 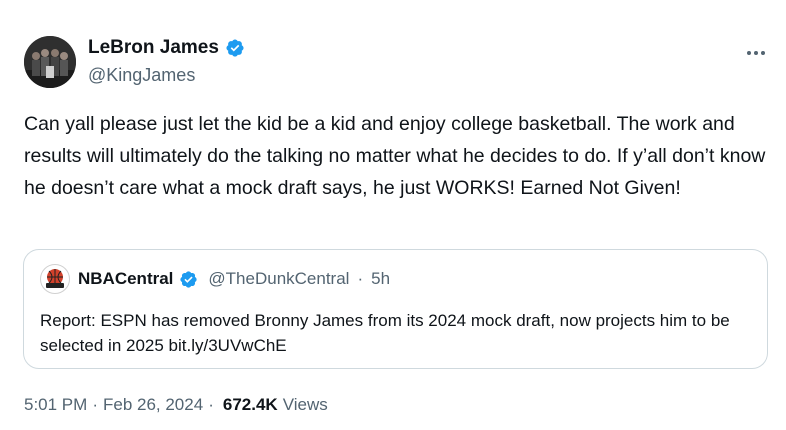 I want to click on quoted-tweet-header: NBACentral @TheDunkCentral · 5h, so click(x=215, y=279).